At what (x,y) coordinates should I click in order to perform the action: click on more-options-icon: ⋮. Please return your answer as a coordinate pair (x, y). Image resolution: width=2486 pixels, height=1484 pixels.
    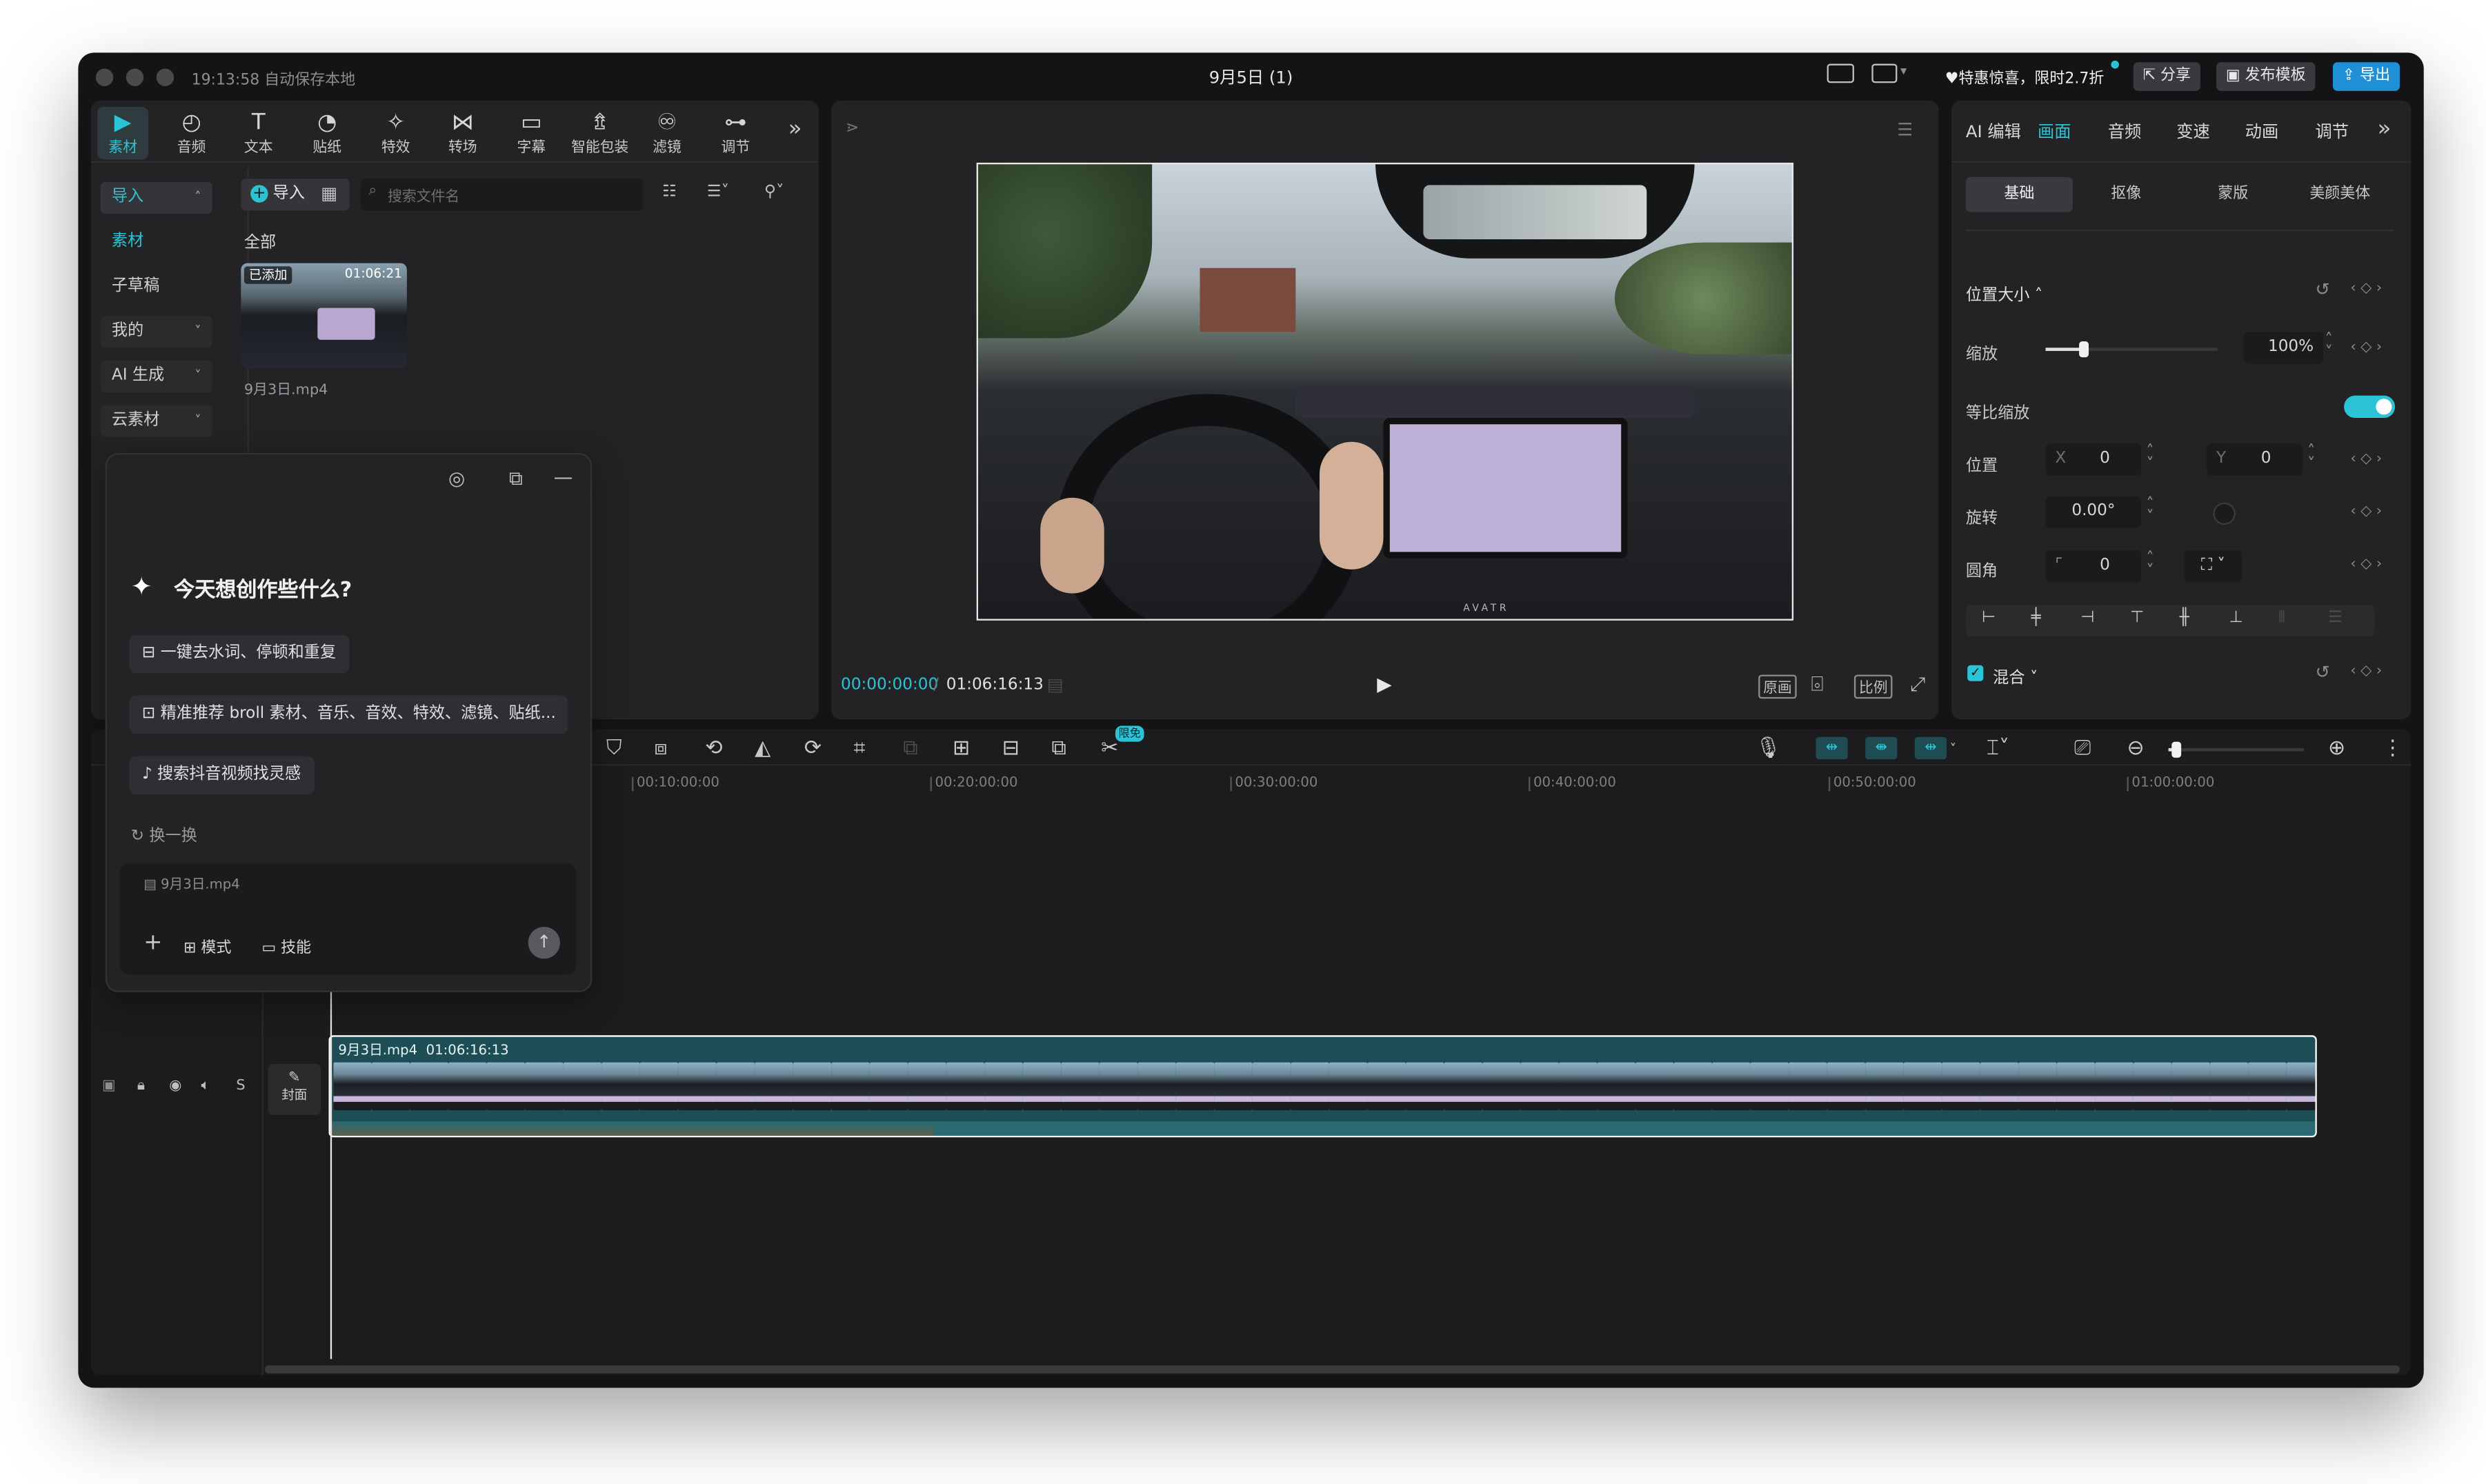
    Looking at the image, I should click on (2393, 750).